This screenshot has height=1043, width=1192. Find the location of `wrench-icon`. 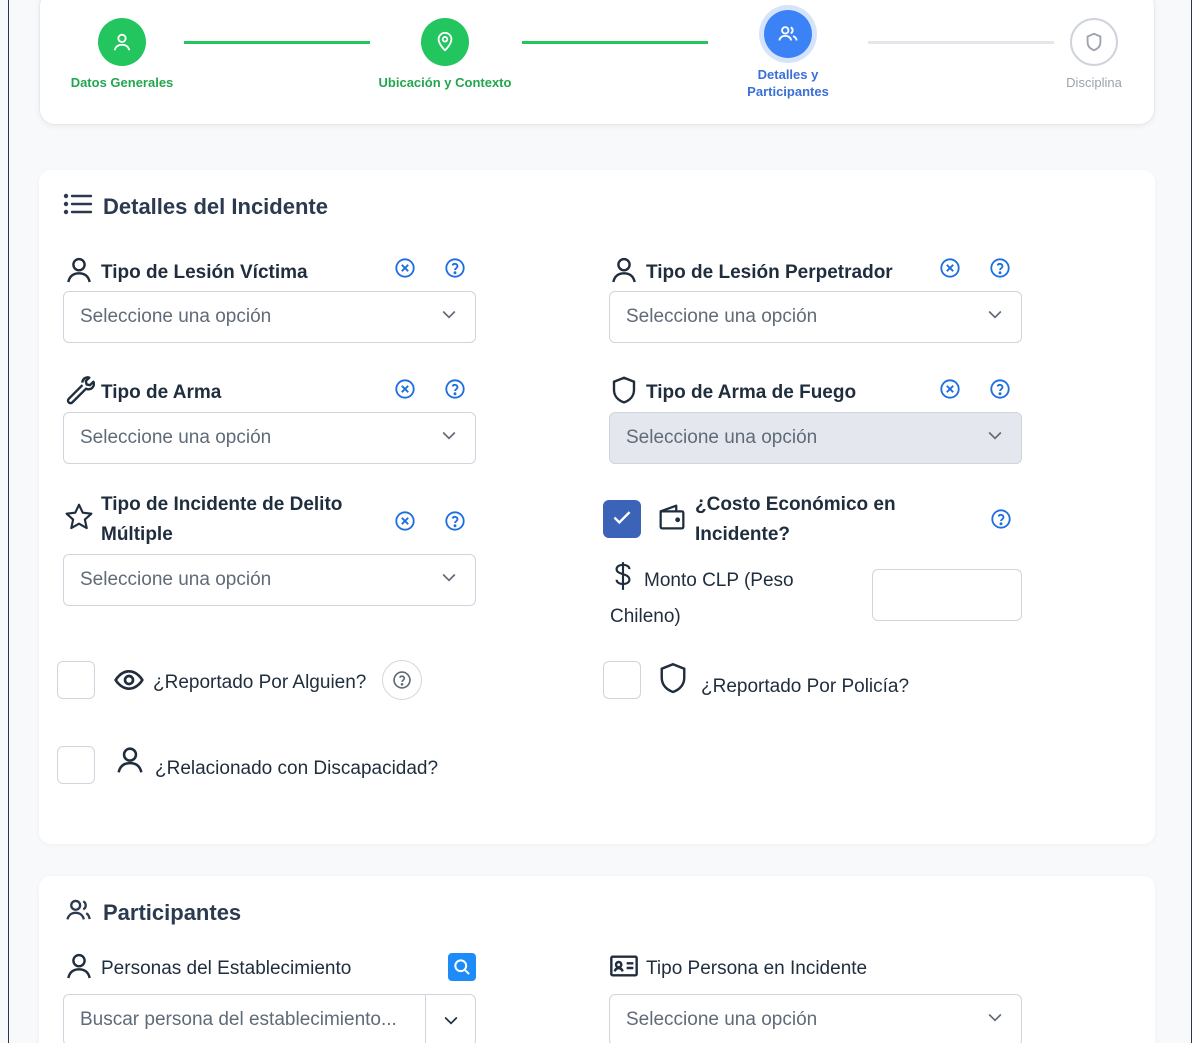

wrench-icon is located at coordinates (79, 393).